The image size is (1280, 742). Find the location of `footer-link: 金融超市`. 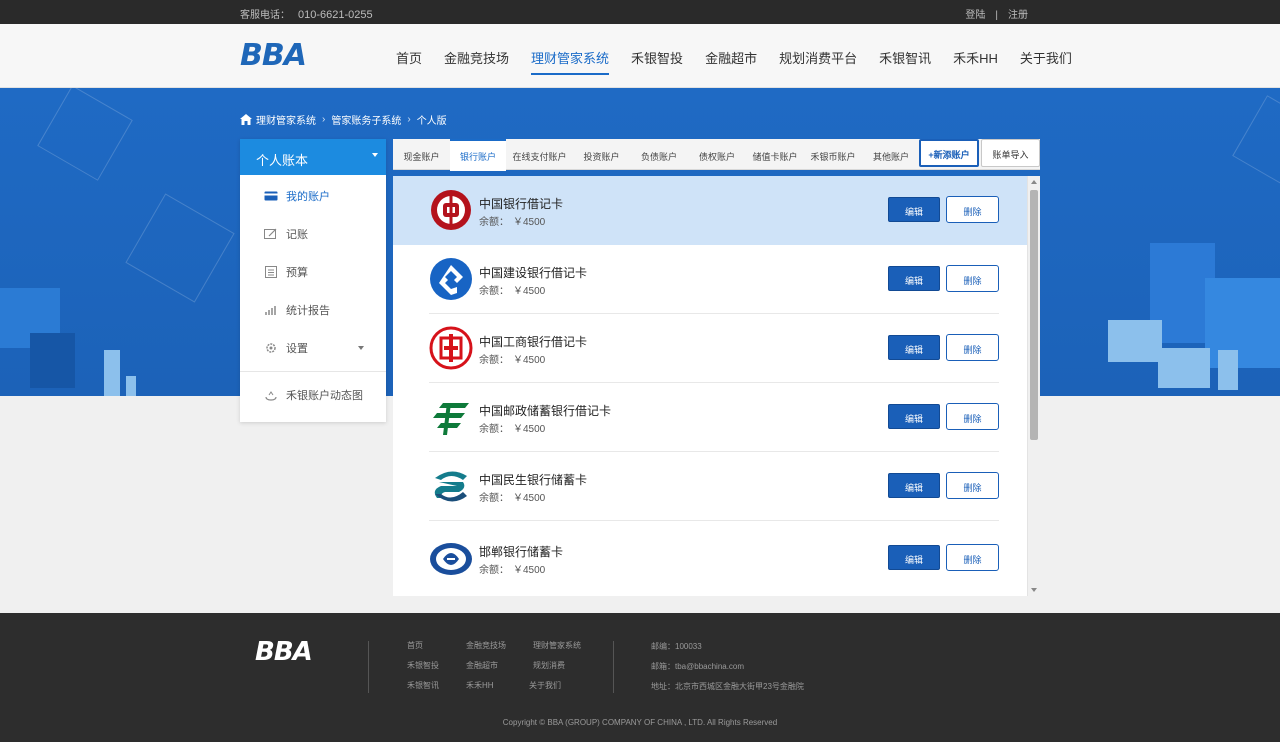

footer-link: 金融超市 is located at coordinates (482, 665).